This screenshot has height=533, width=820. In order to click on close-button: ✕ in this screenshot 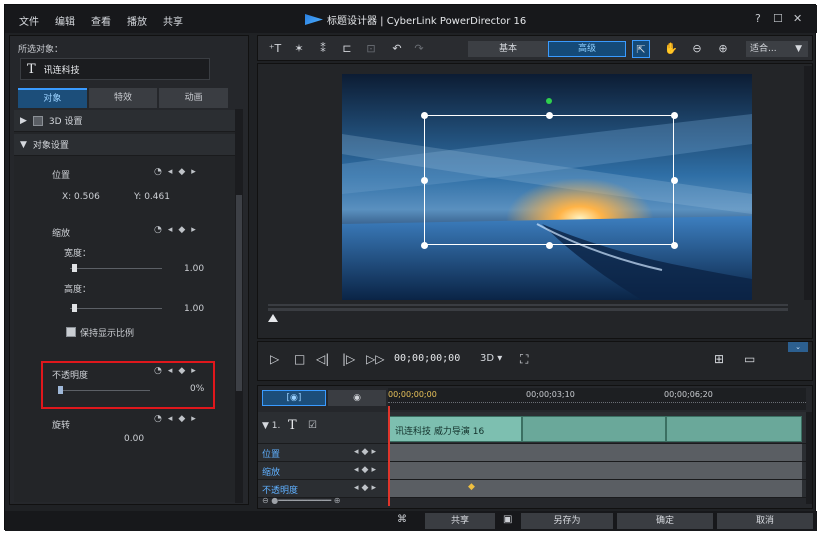, I will do `click(797, 18)`.